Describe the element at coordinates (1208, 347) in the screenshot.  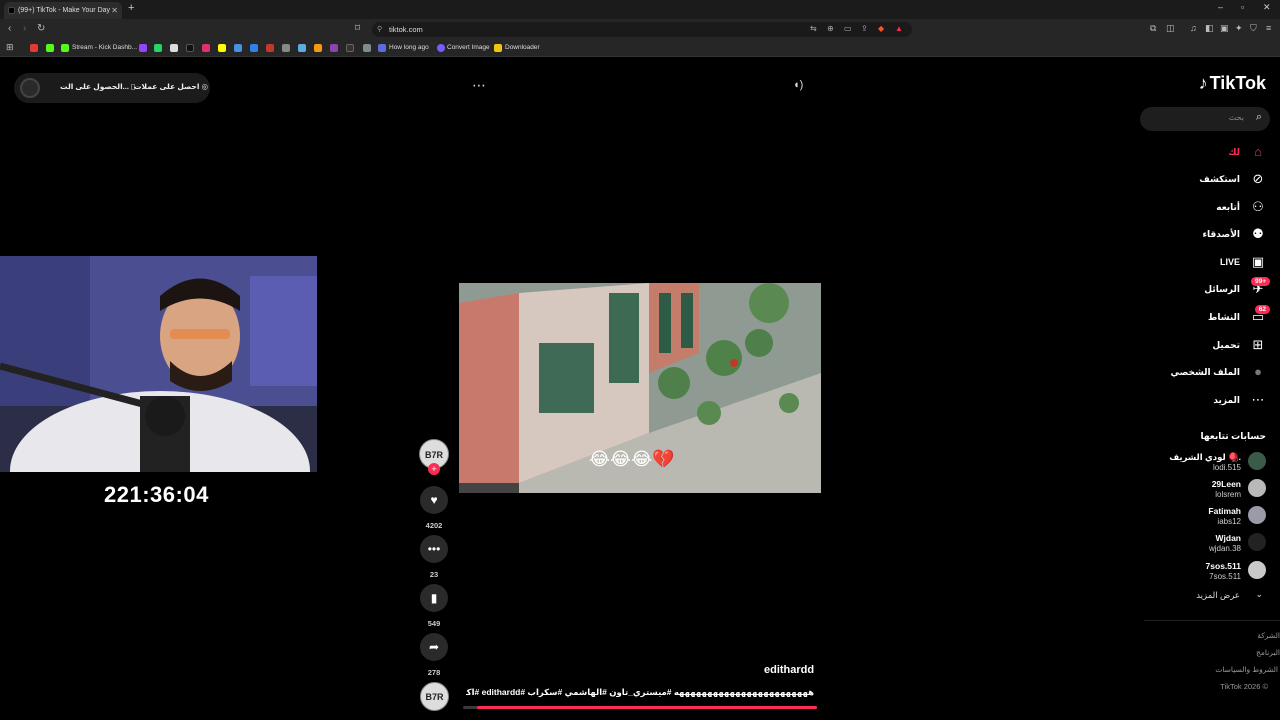
I see `nav-item-upload: تحميل ⊞` at that location.